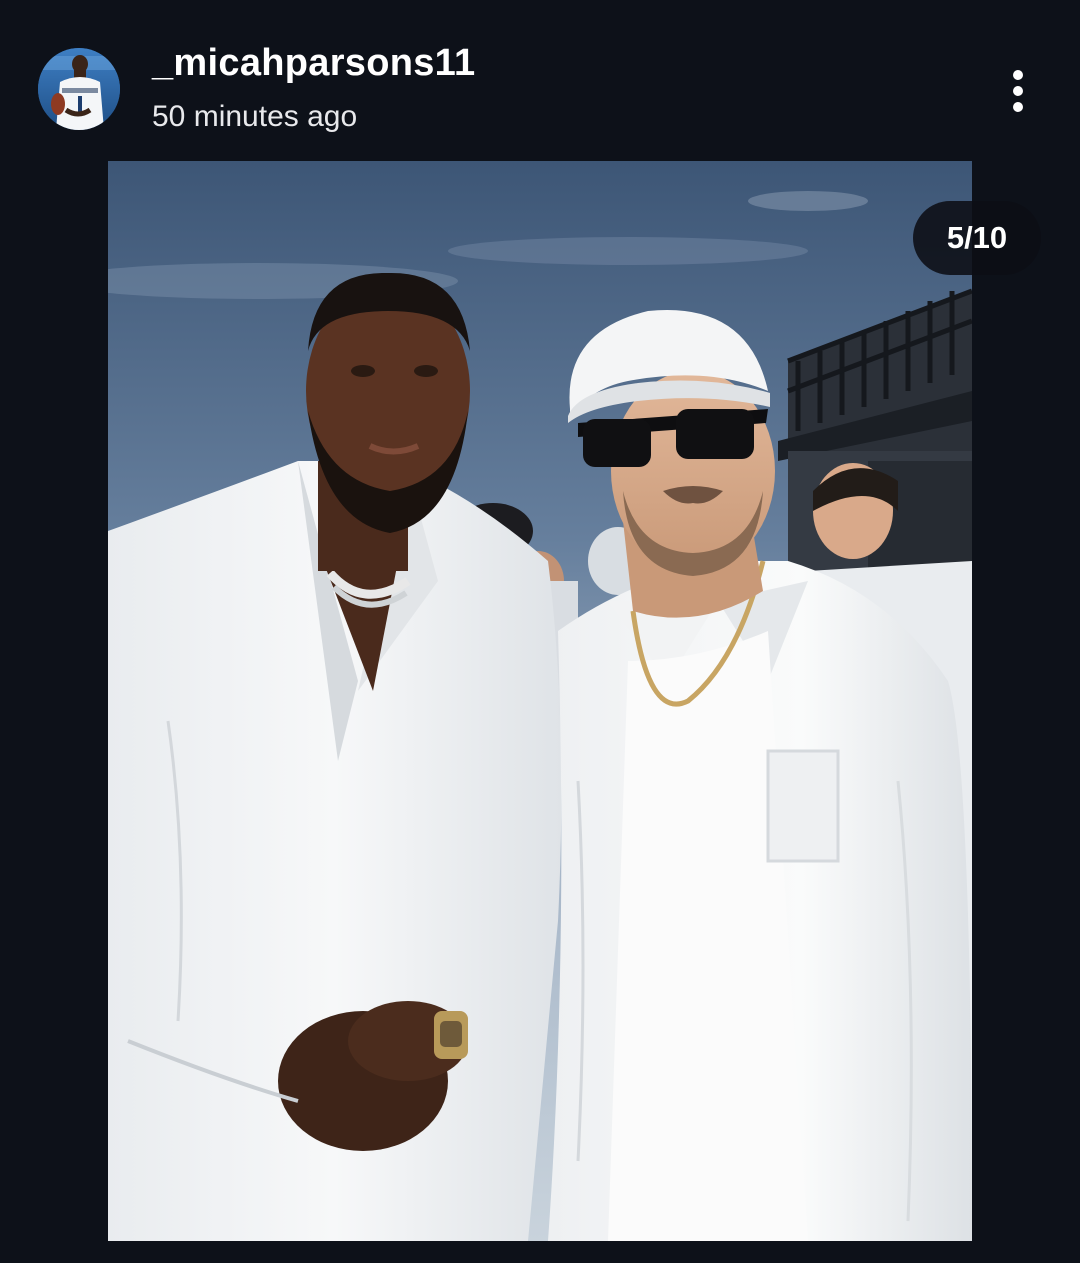 The image size is (1080, 1263). Describe the element at coordinates (1018, 75) in the screenshot. I see `vertical-ellipsis-icon` at that location.